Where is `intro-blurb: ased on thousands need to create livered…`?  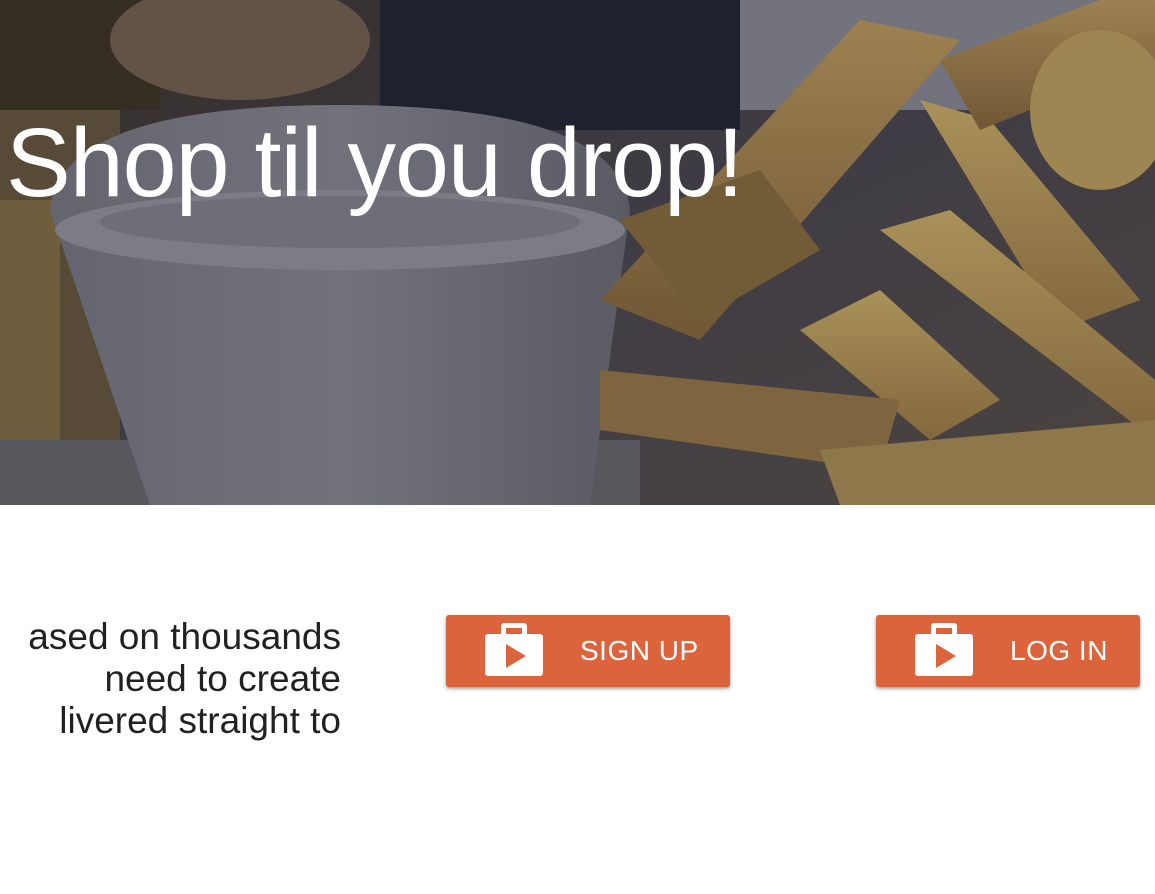
intro-blurb: ased on thousands need to create livered… is located at coordinates (170, 679).